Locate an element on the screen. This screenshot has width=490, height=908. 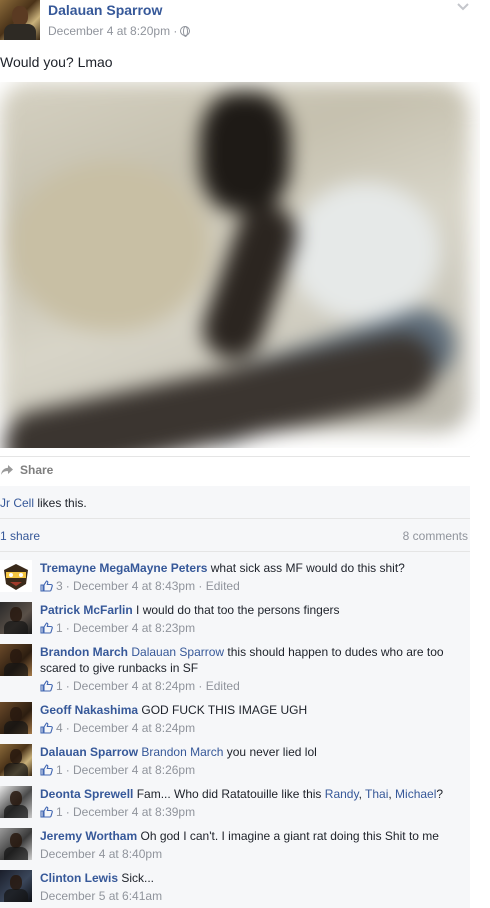
comment-timestamp: · December 4 at 8:24pm · Edited is located at coordinates (153, 686).